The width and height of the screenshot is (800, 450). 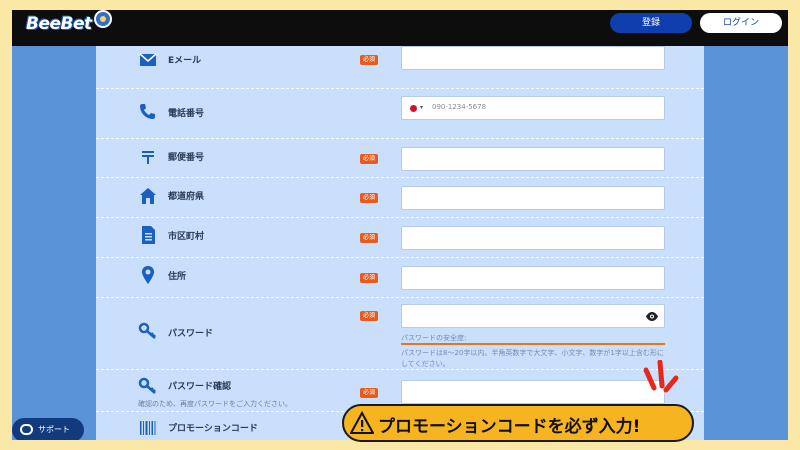 What do you see at coordinates (459, 107) in the screenshot?
I see `phone-placeholder: 090-1234-5678` at bounding box center [459, 107].